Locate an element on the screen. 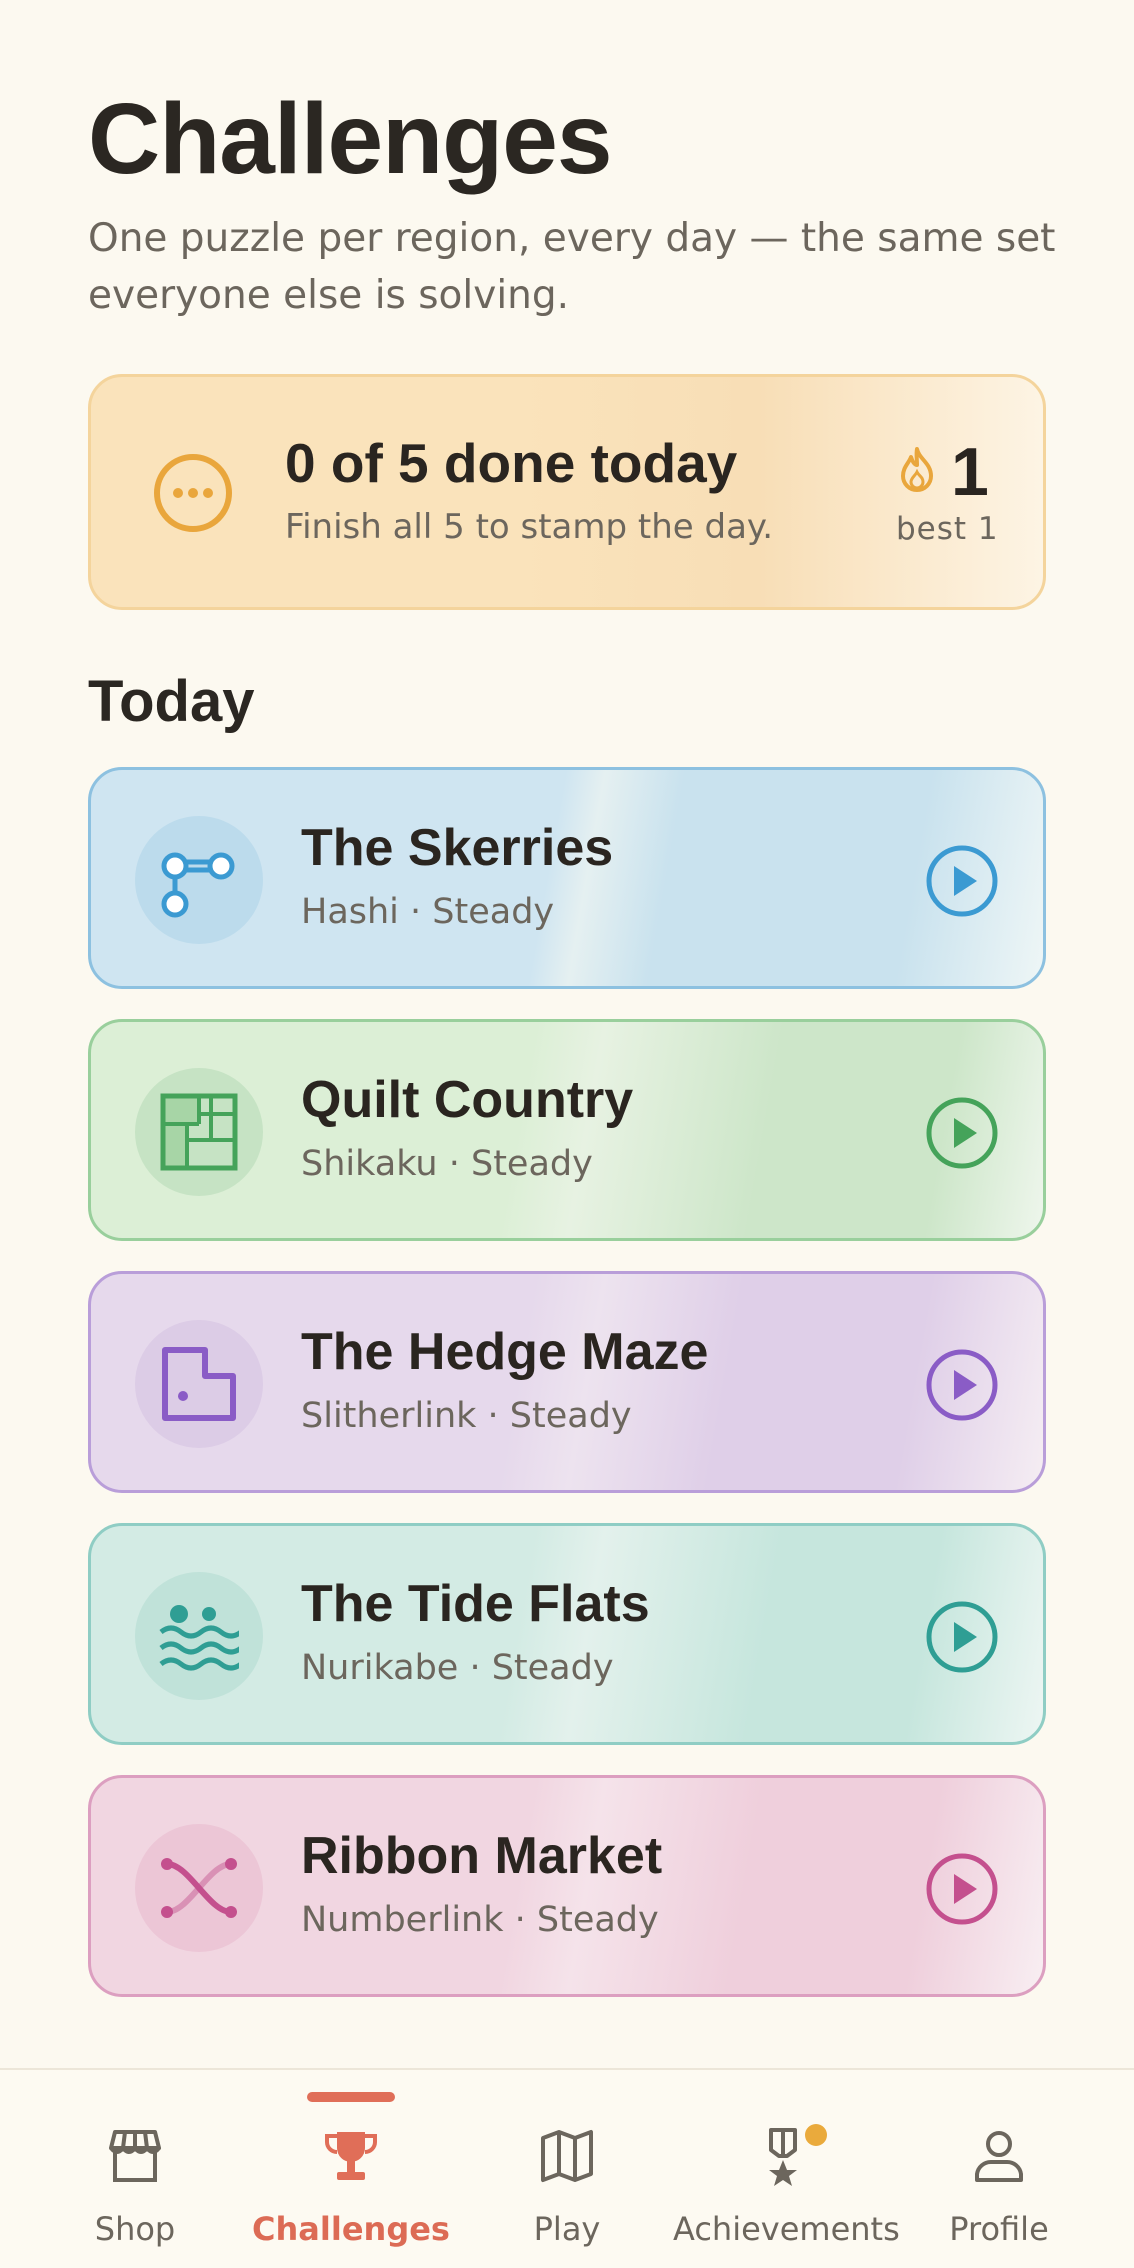  progress-title: 0 of 5 done today is located at coordinates (511, 463).